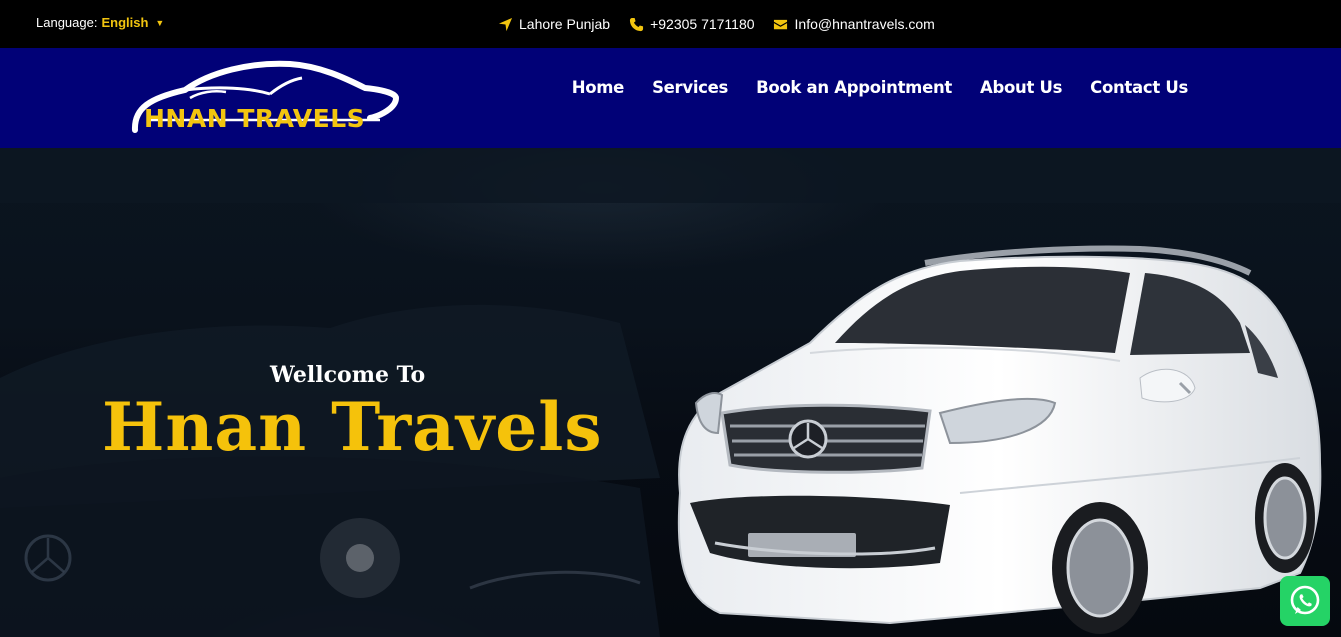 The height and width of the screenshot is (637, 1341). I want to click on language-label: Language:, so click(67, 22).